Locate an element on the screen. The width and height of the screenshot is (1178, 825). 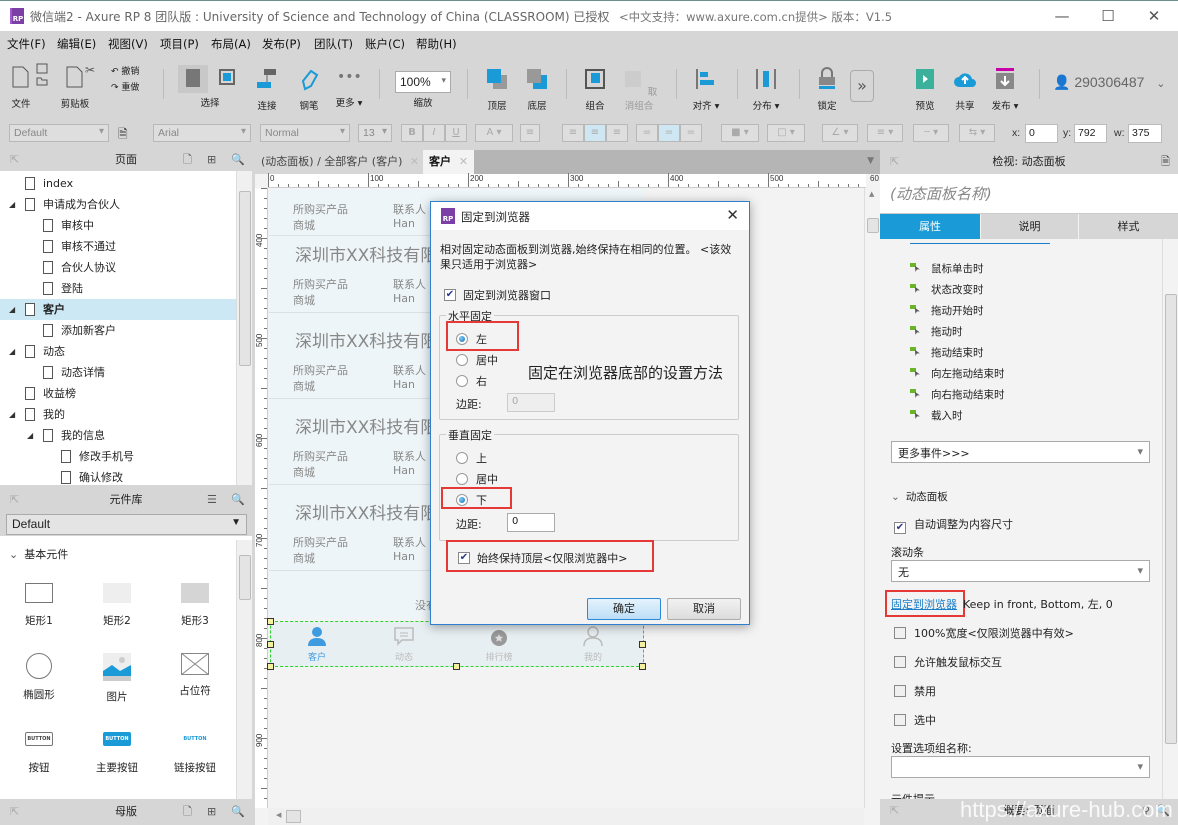
pages-scrollbar is located at coordinates (244, 328).